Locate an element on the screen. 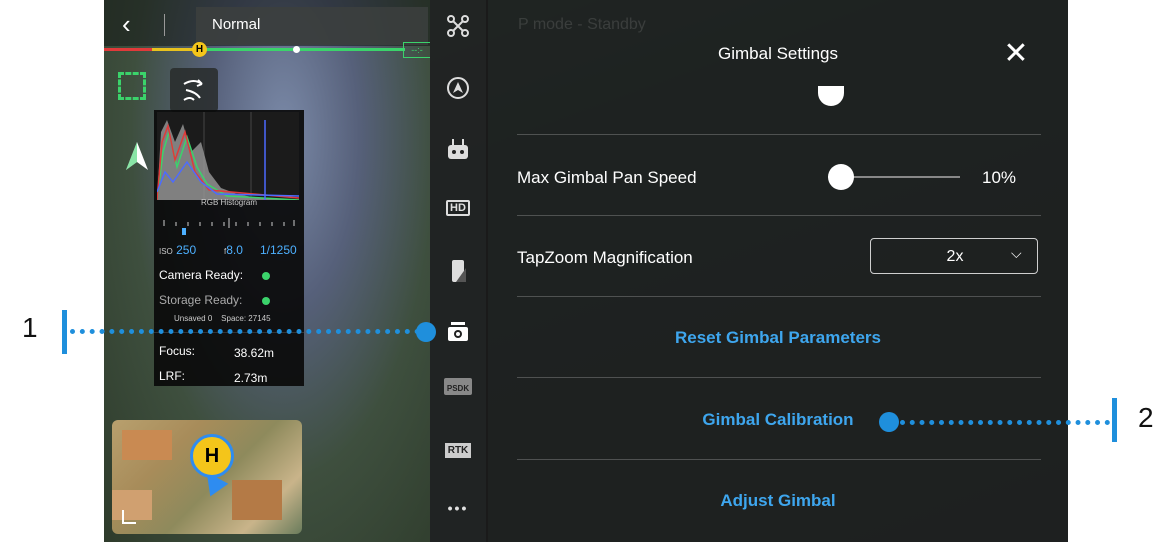  lrf-value: 2.73m is located at coordinates (251, 378).